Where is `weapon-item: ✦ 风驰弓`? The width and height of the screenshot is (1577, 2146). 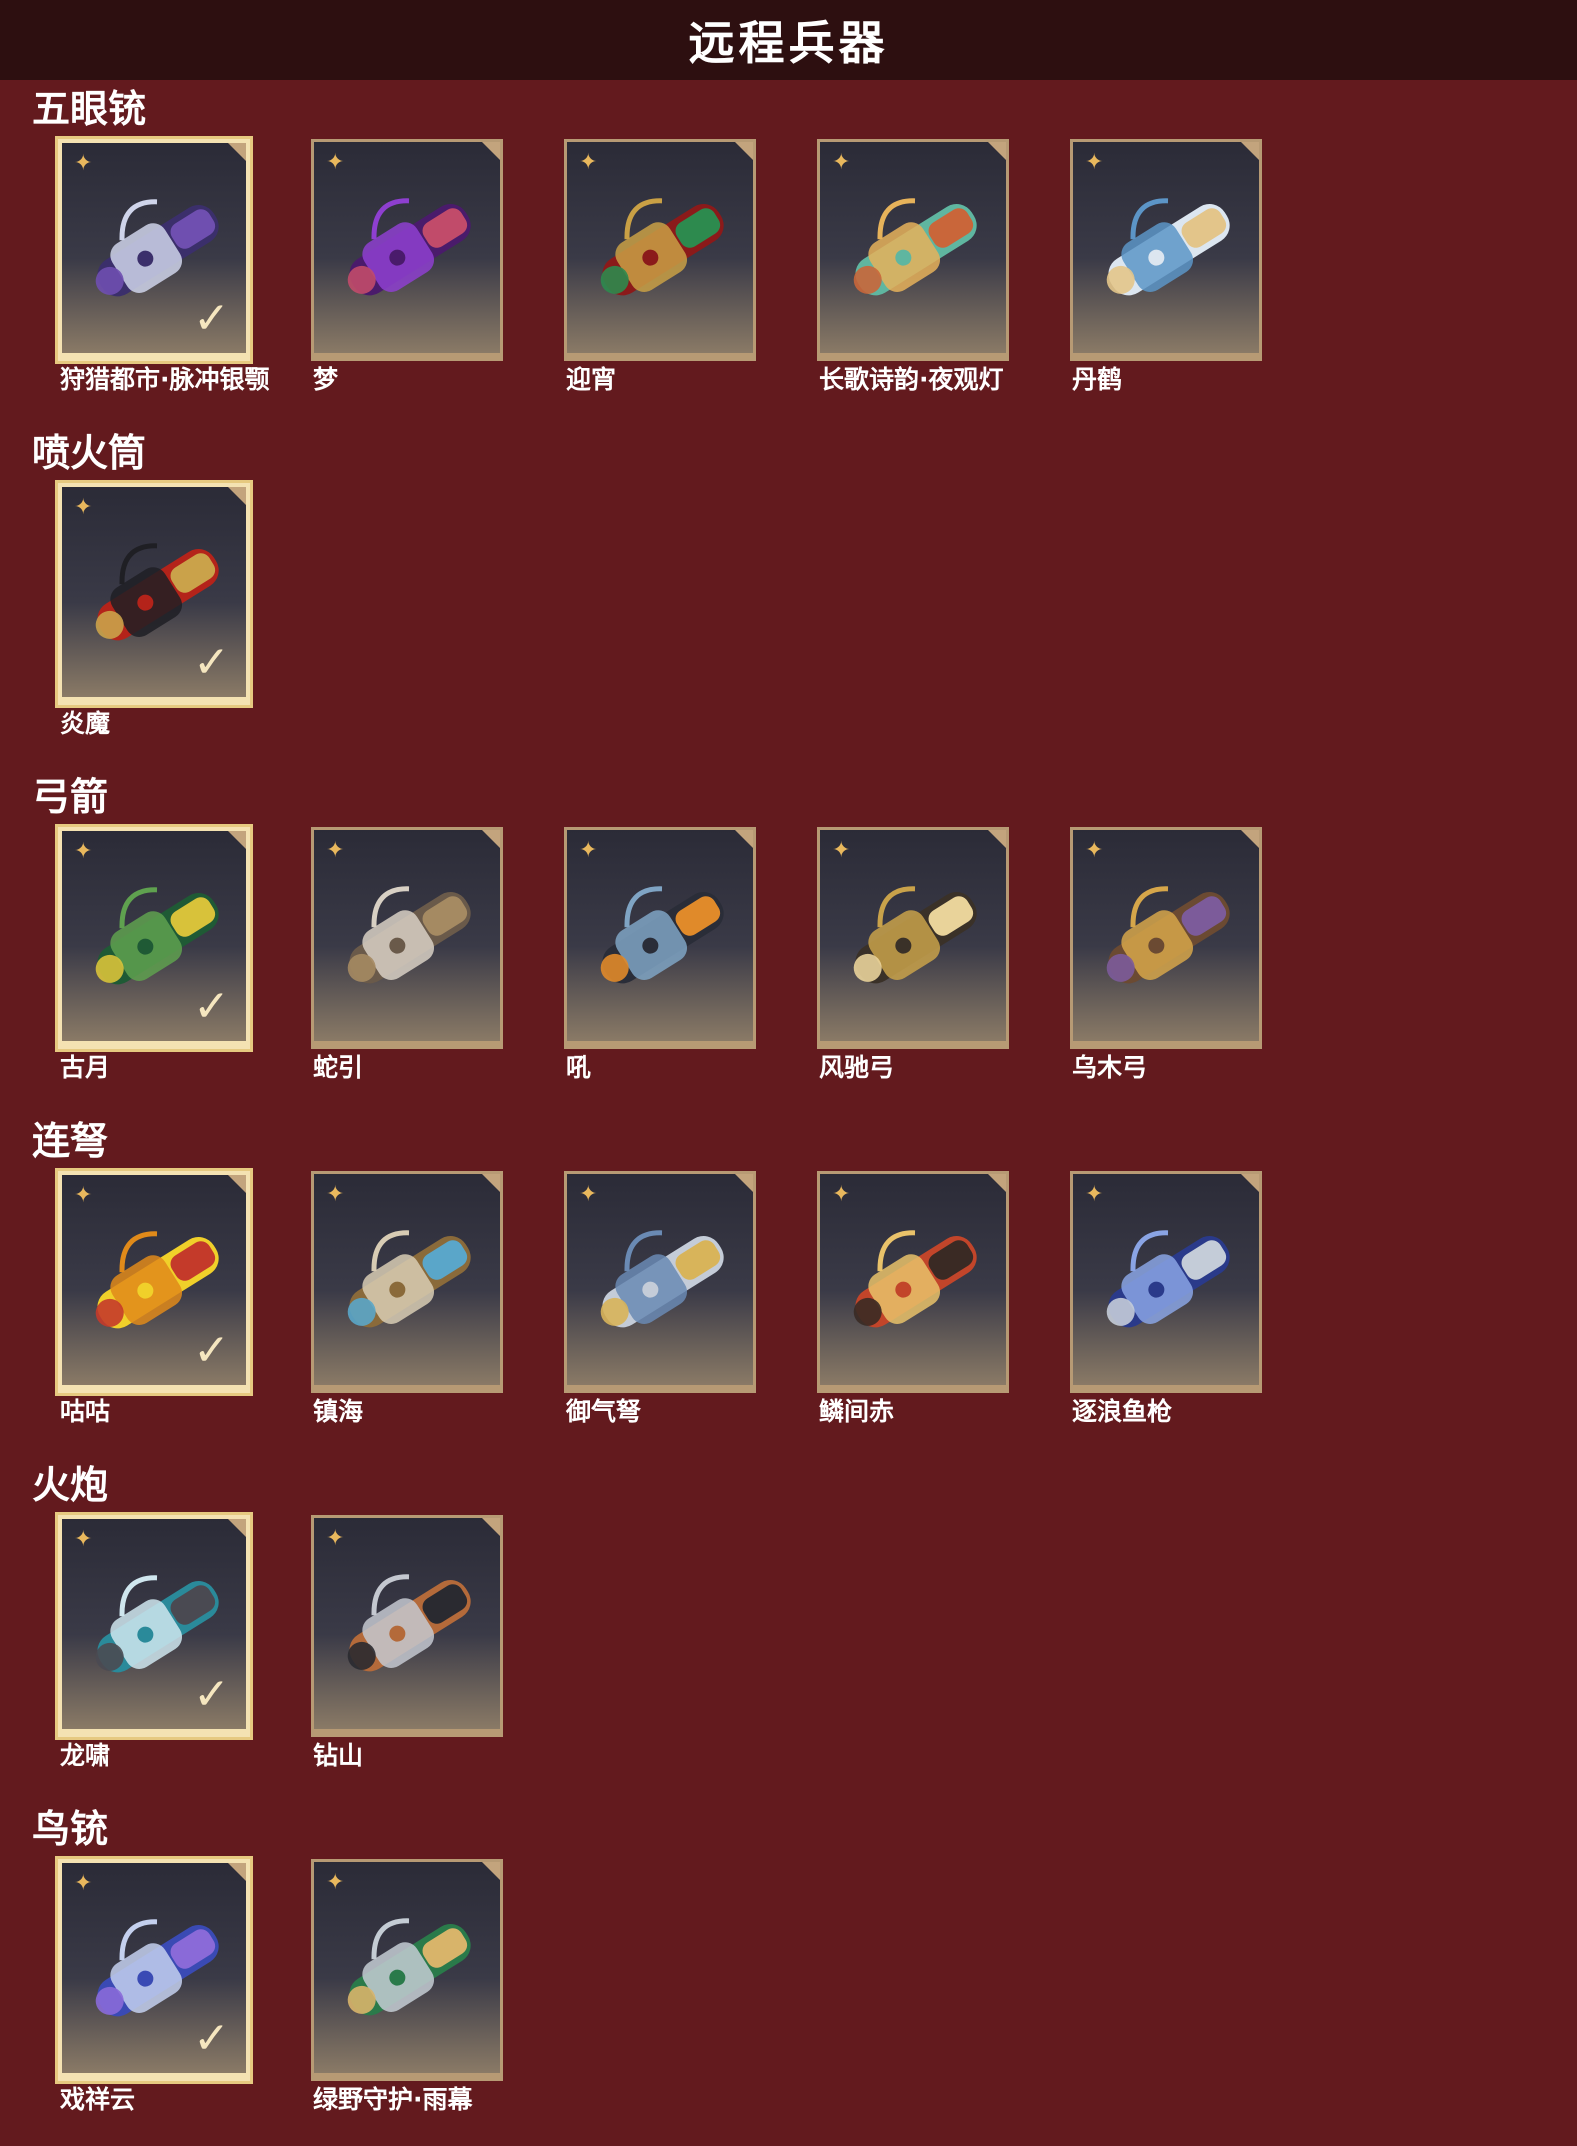
weapon-item: ✦ 风驰弓 is located at coordinates (902, 957).